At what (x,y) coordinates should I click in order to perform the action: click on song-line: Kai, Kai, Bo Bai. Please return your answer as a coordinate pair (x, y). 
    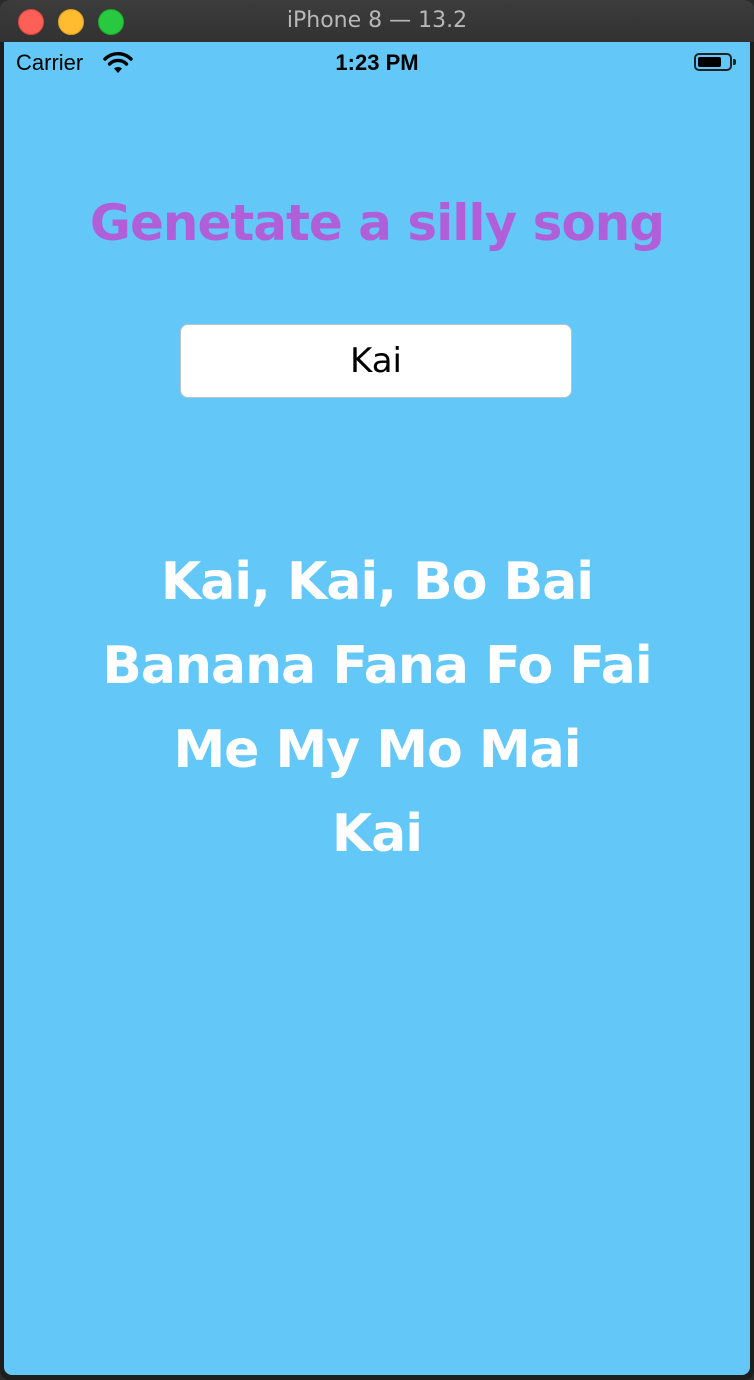
    Looking at the image, I should click on (377, 582).